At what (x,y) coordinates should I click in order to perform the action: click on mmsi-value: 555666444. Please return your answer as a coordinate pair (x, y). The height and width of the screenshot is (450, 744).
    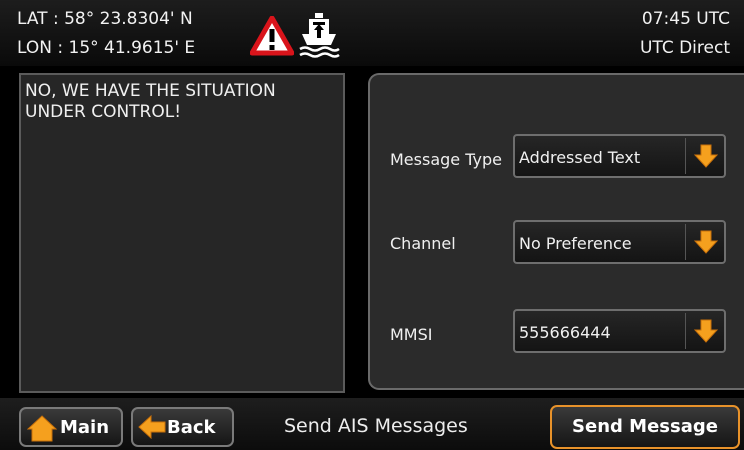
    Looking at the image, I should click on (565, 332).